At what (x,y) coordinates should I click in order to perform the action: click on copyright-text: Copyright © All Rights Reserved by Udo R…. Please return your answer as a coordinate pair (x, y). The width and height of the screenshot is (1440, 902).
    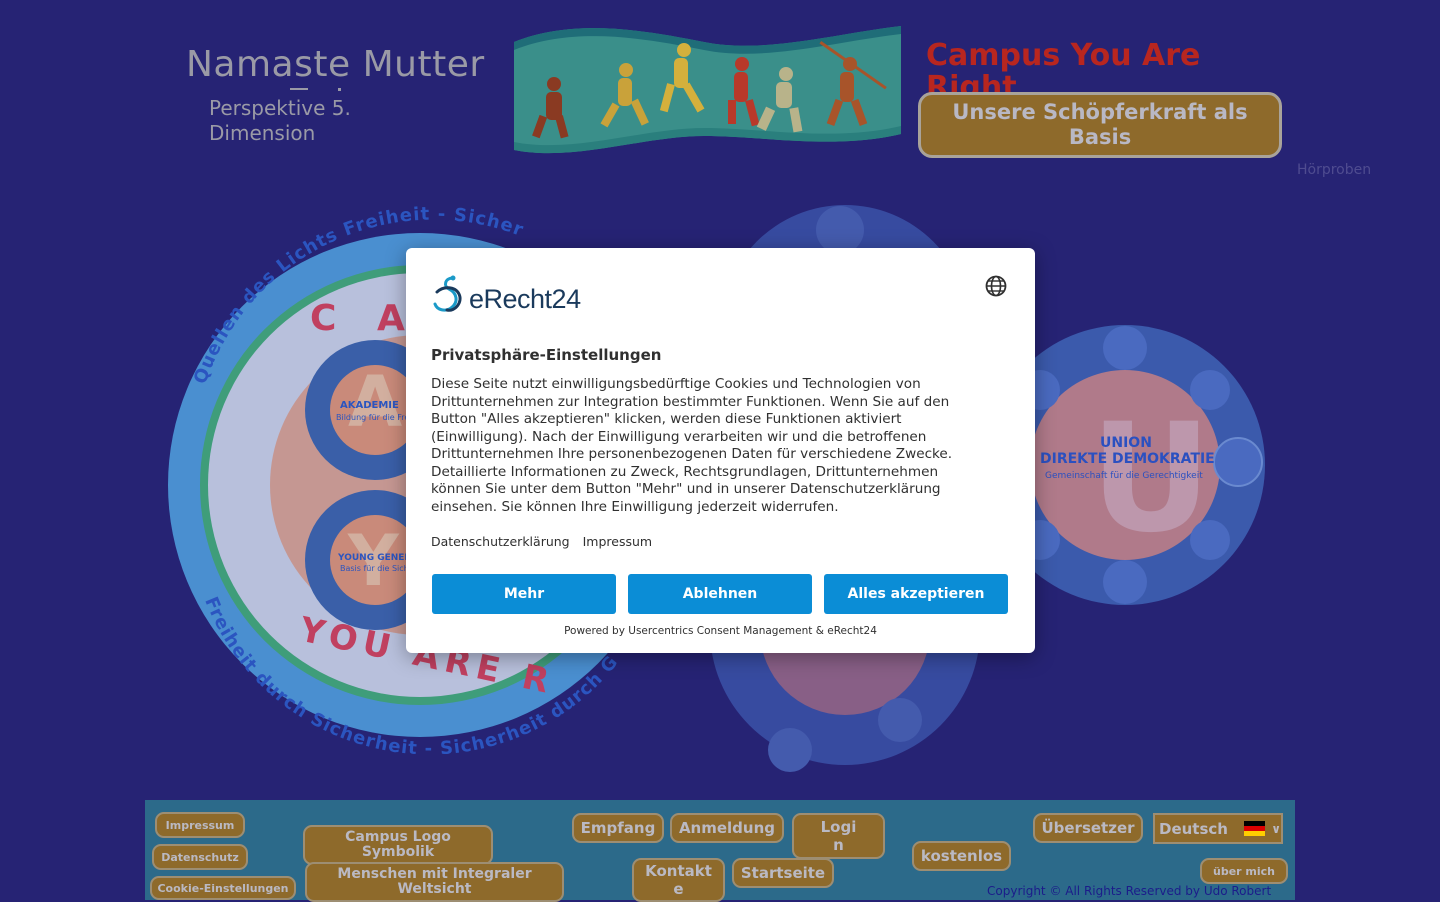
    Looking at the image, I should click on (1129, 891).